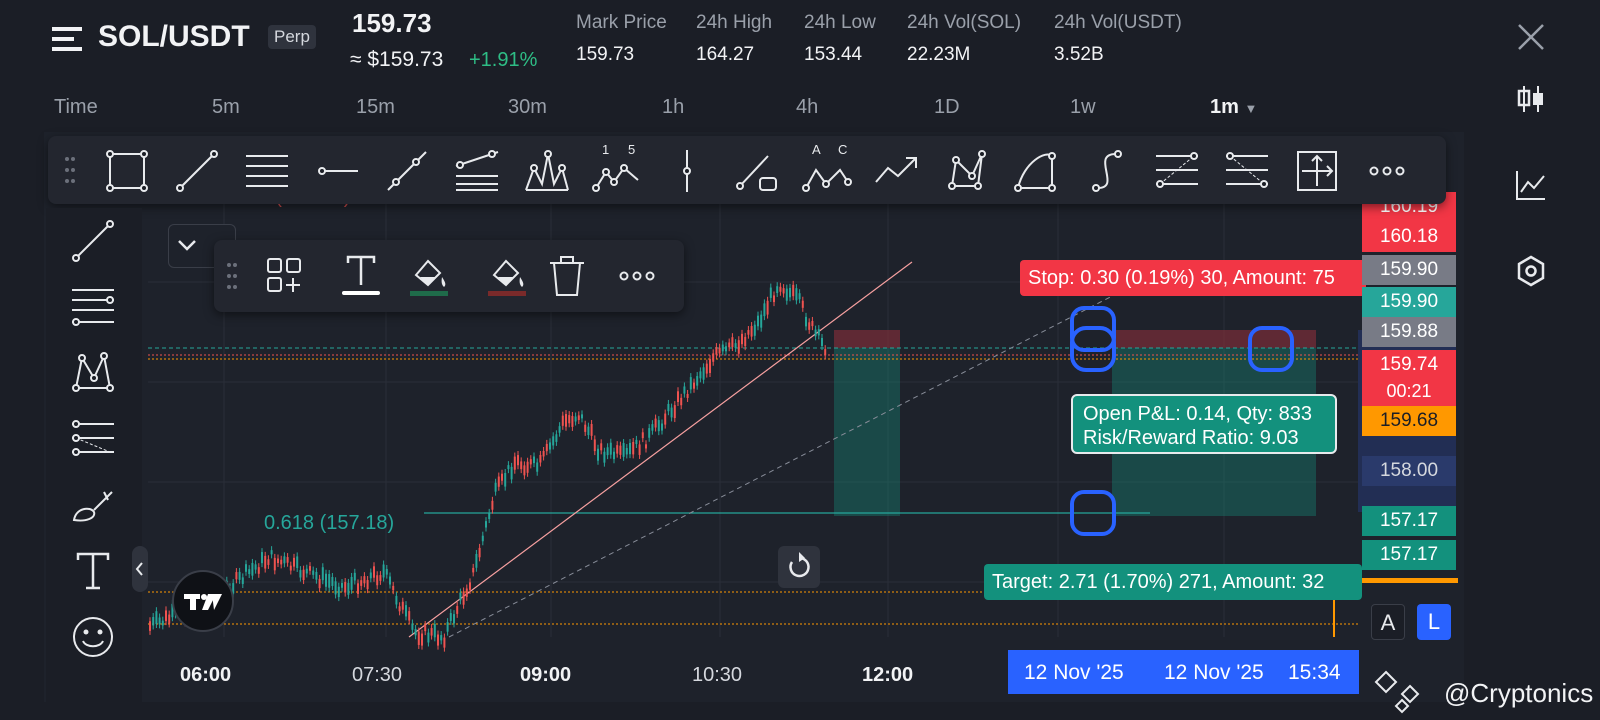 The image size is (1600, 720). I want to click on tf-1m: 1m ▼, so click(1233, 107).